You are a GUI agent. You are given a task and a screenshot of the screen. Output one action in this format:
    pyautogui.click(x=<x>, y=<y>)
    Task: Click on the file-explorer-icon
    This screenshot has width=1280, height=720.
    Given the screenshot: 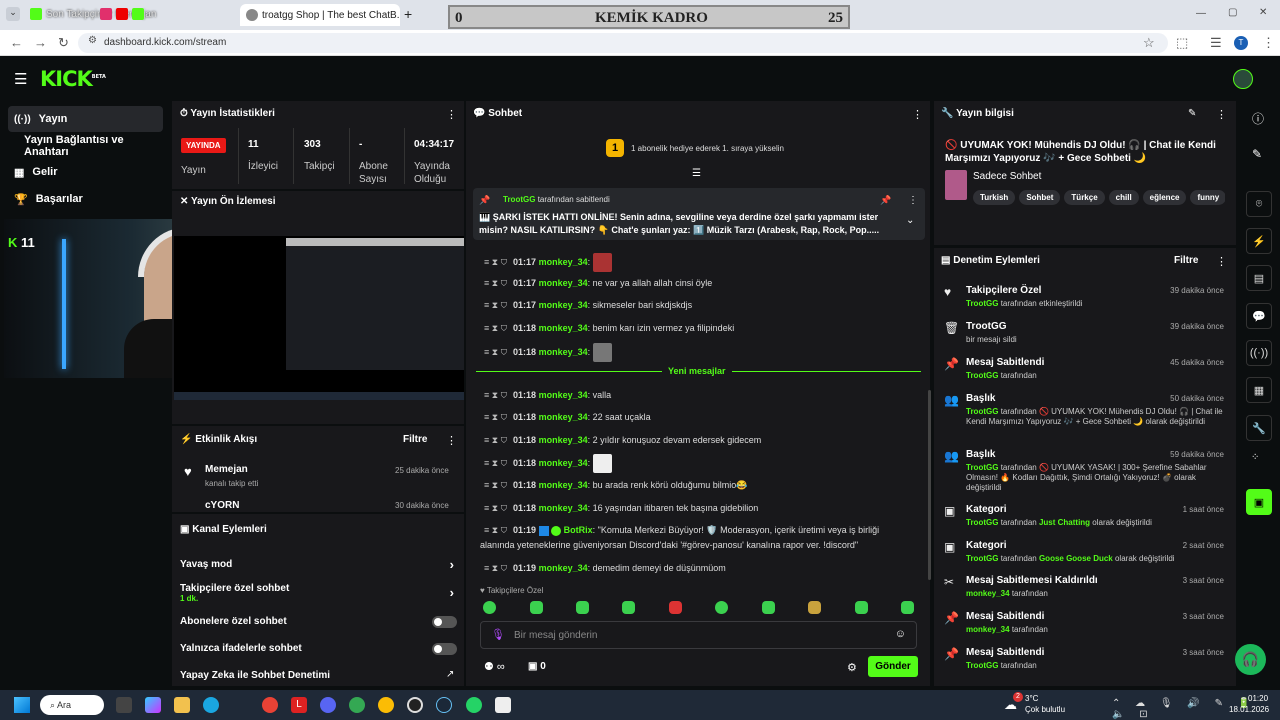 What is the action you would take?
    pyautogui.click(x=182, y=705)
    